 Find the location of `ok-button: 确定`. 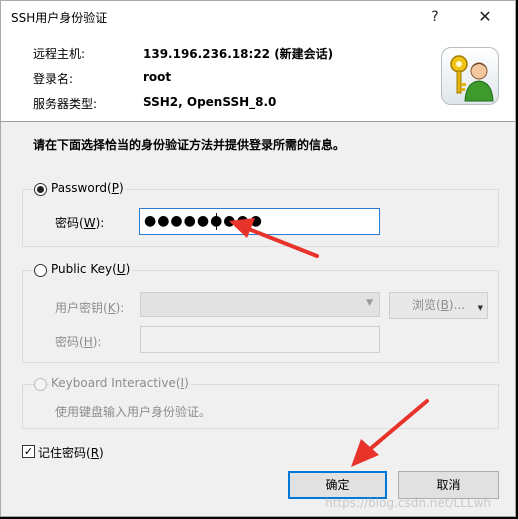

ok-button: 确定 is located at coordinates (337, 485).